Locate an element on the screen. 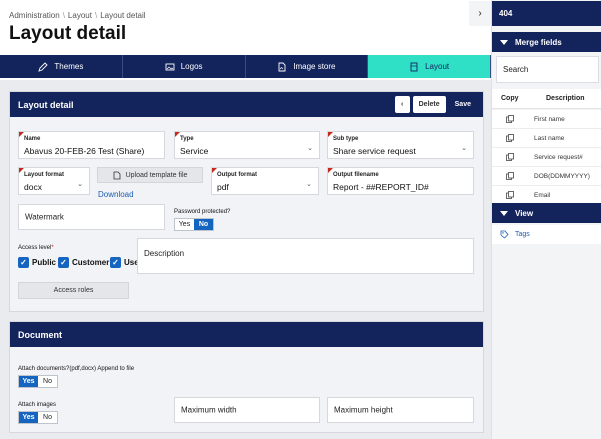 This screenshot has width=601, height=439. merge-fields-header: Merge fields is located at coordinates (546, 42).